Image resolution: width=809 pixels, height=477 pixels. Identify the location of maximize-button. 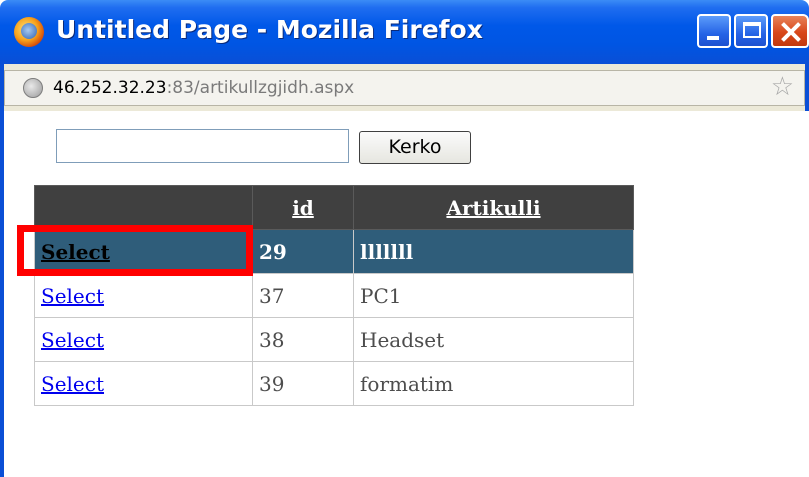
(751, 31).